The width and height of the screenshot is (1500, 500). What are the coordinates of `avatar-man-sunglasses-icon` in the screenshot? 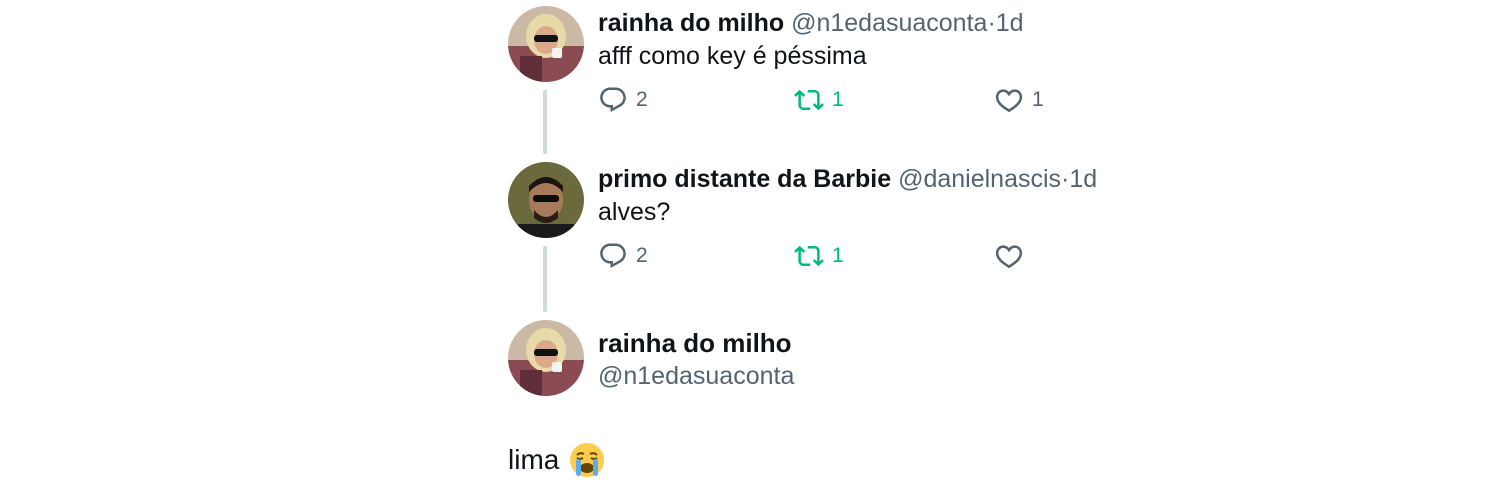 It's located at (546, 200).